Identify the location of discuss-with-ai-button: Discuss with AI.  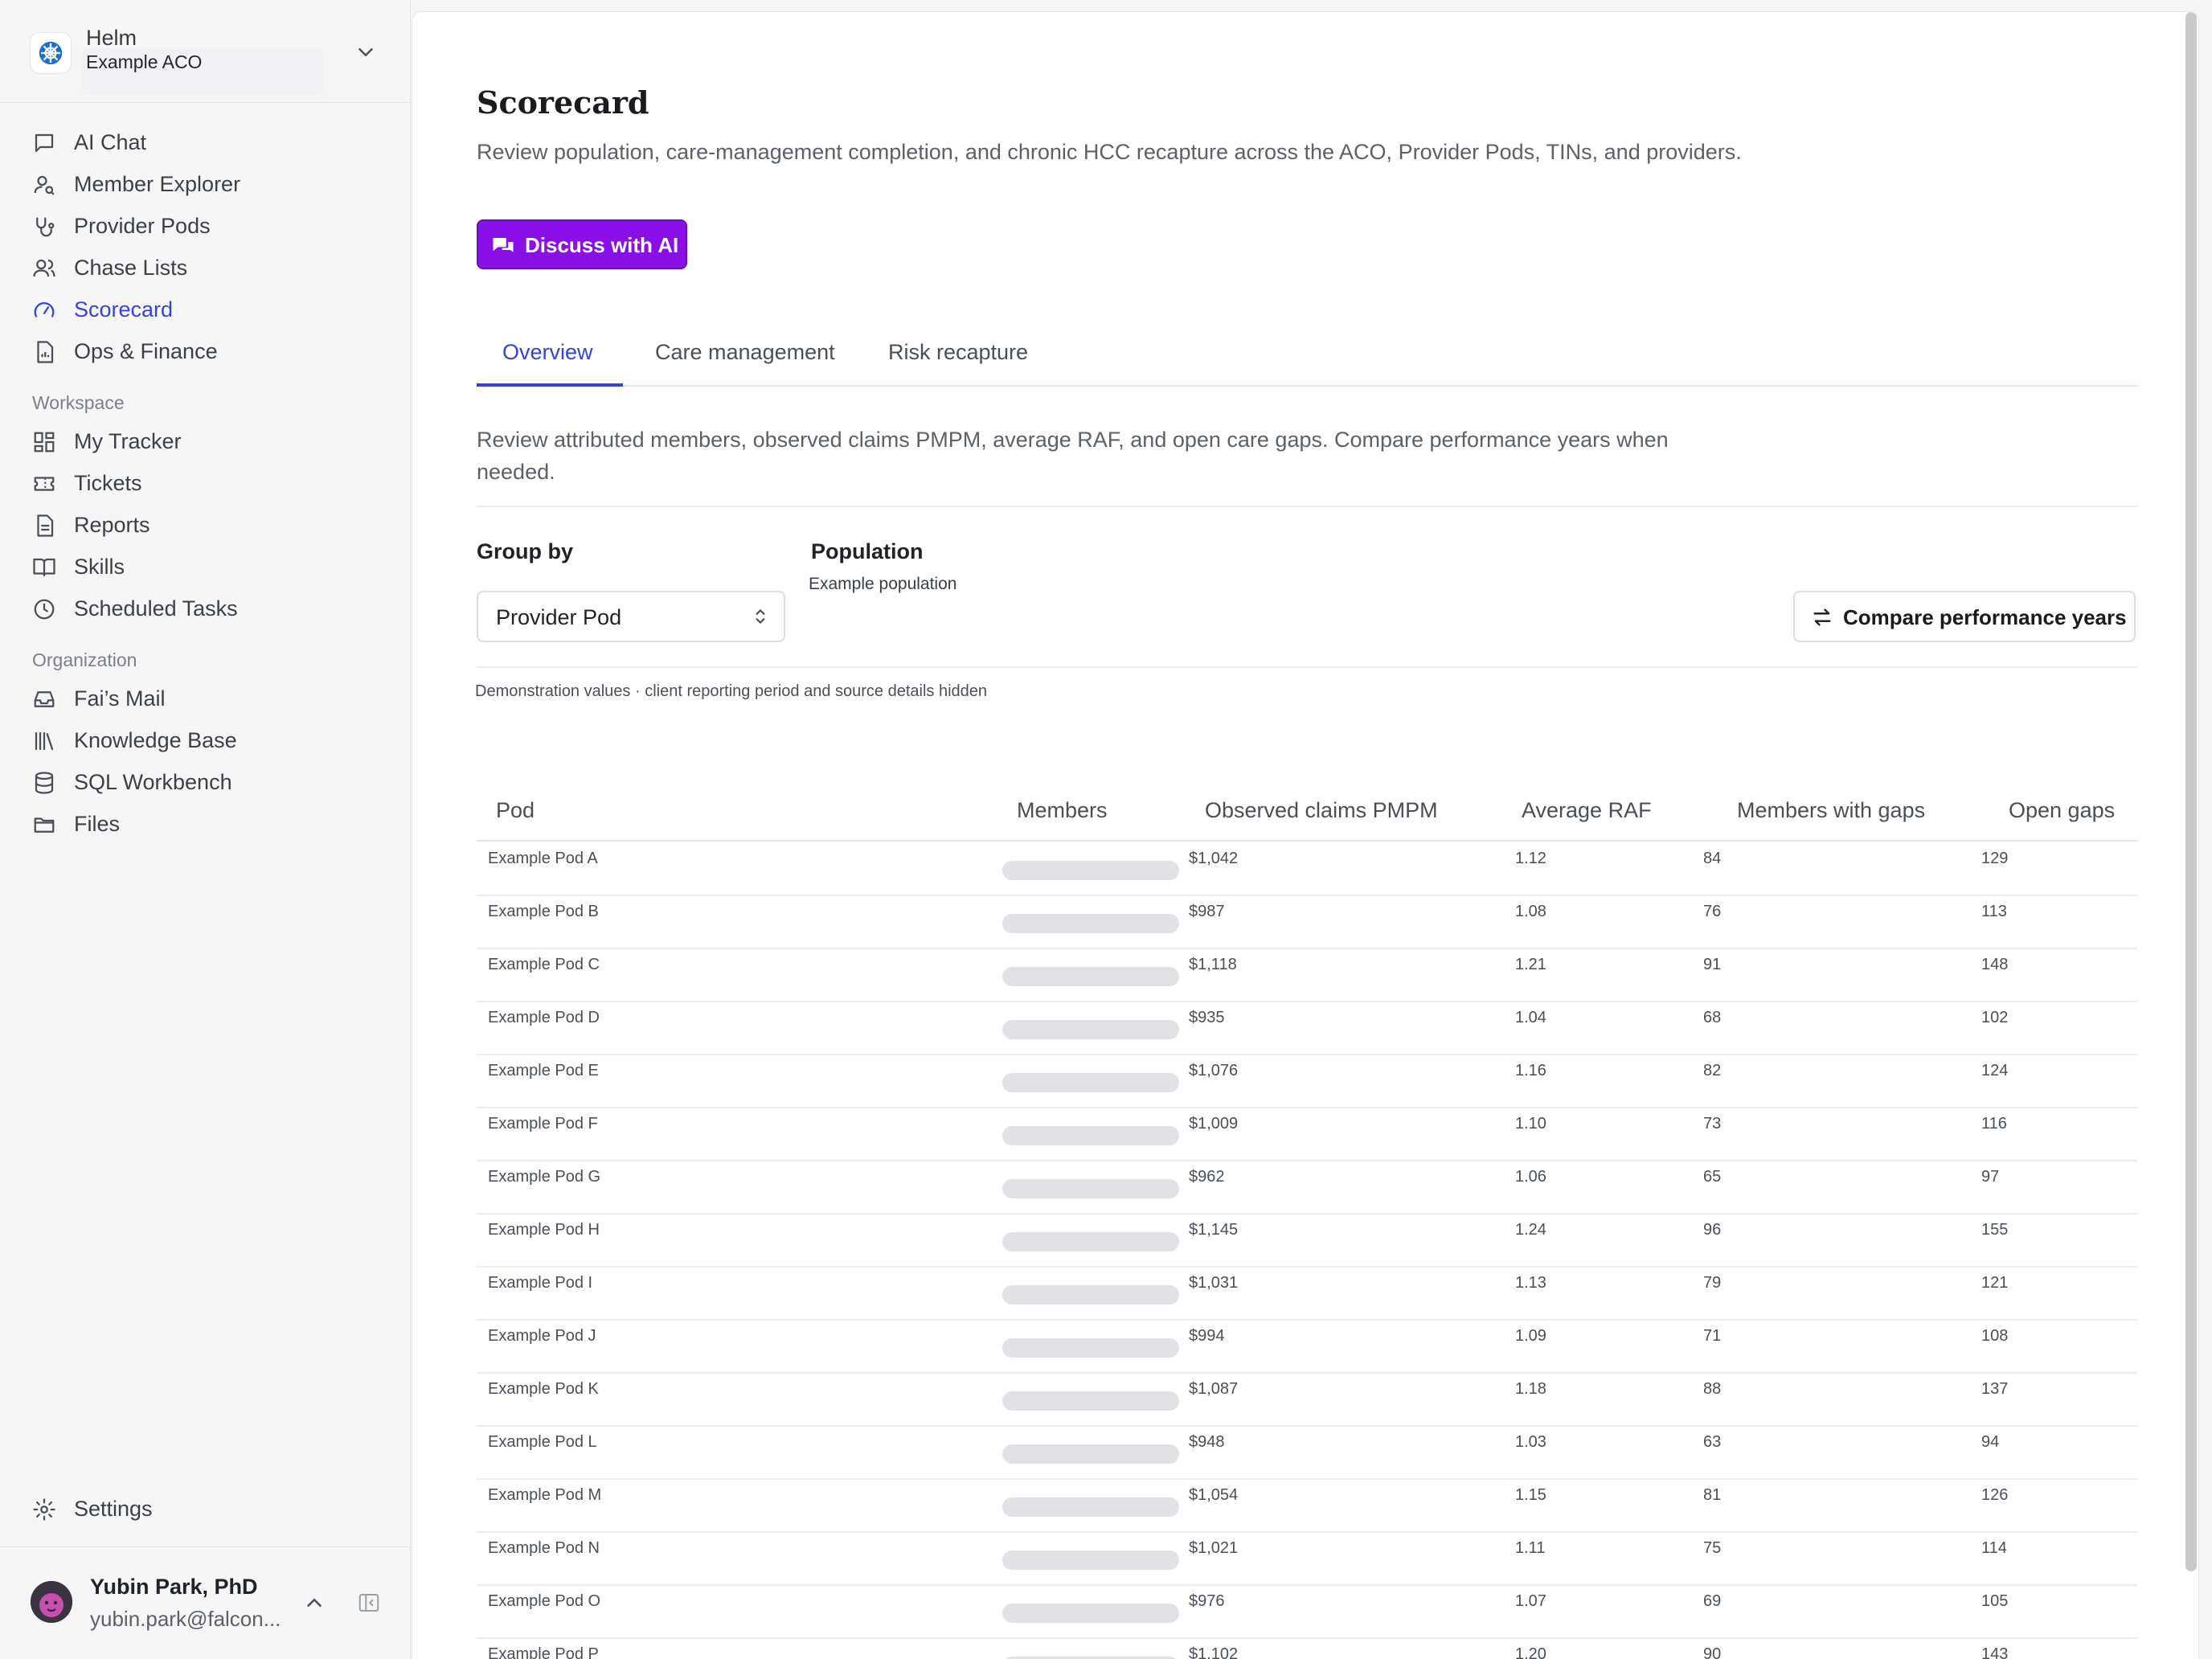
(582, 244).